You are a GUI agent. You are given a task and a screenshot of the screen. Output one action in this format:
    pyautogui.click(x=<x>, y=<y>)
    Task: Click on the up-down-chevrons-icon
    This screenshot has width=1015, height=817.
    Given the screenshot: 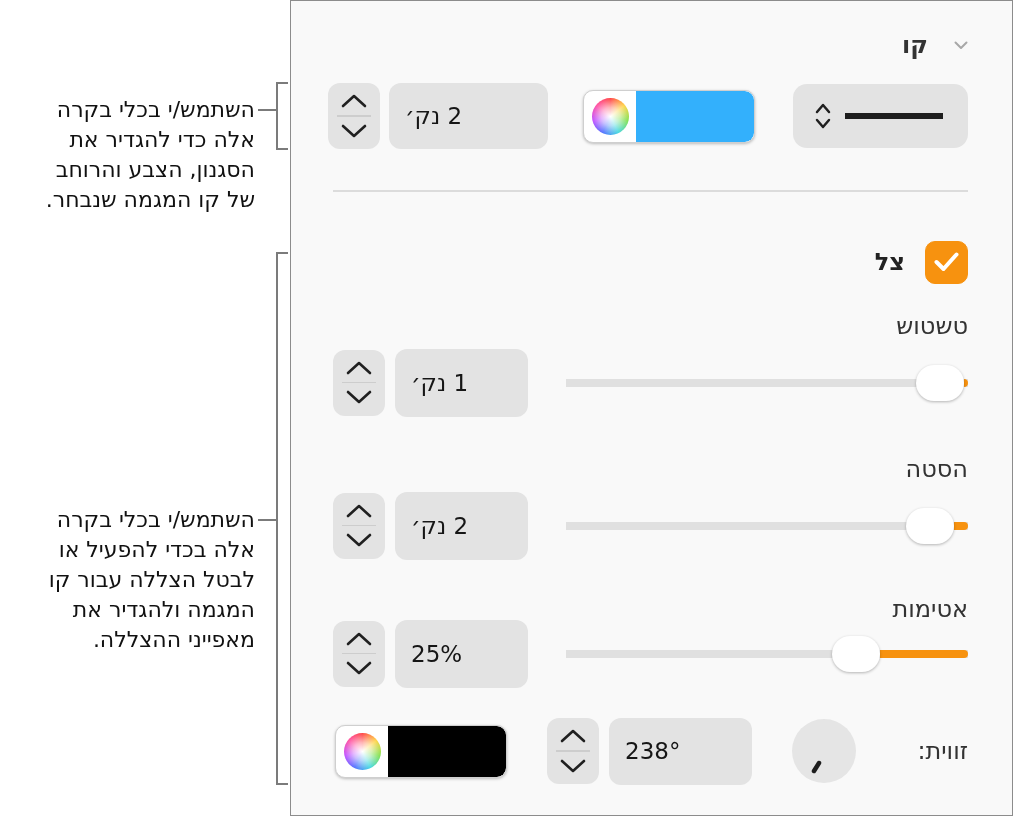 What is the action you would take?
    pyautogui.click(x=823, y=116)
    